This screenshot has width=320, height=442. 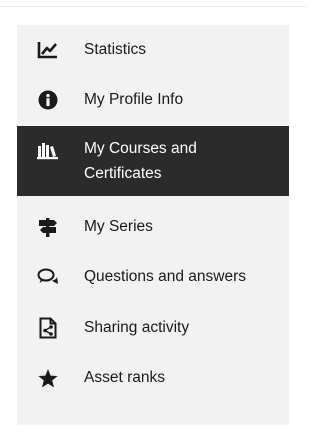 I want to click on menu-item-label: Statistics, so click(x=115, y=49).